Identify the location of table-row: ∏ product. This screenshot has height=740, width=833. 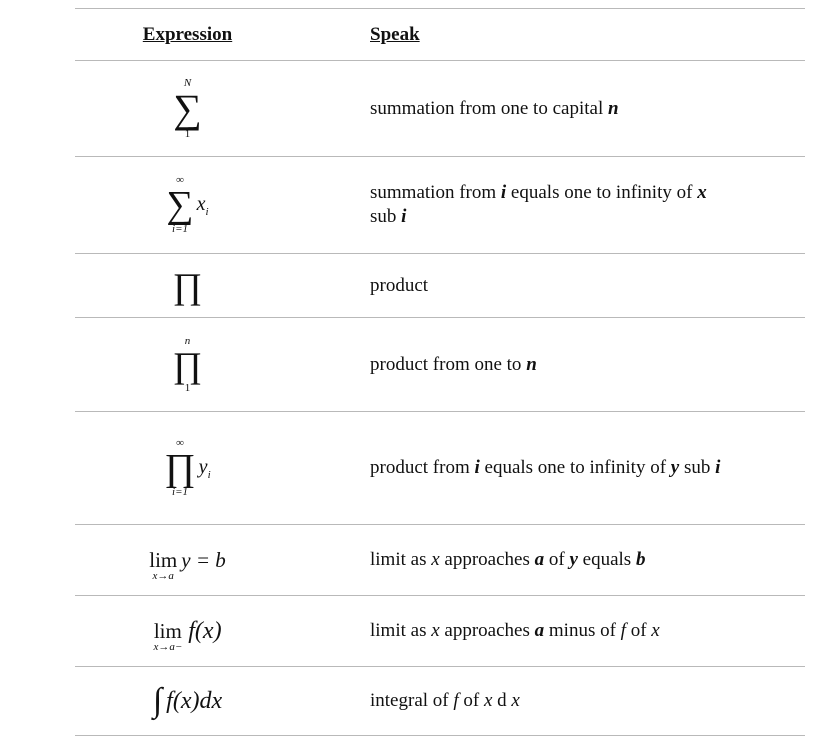
(440, 285).